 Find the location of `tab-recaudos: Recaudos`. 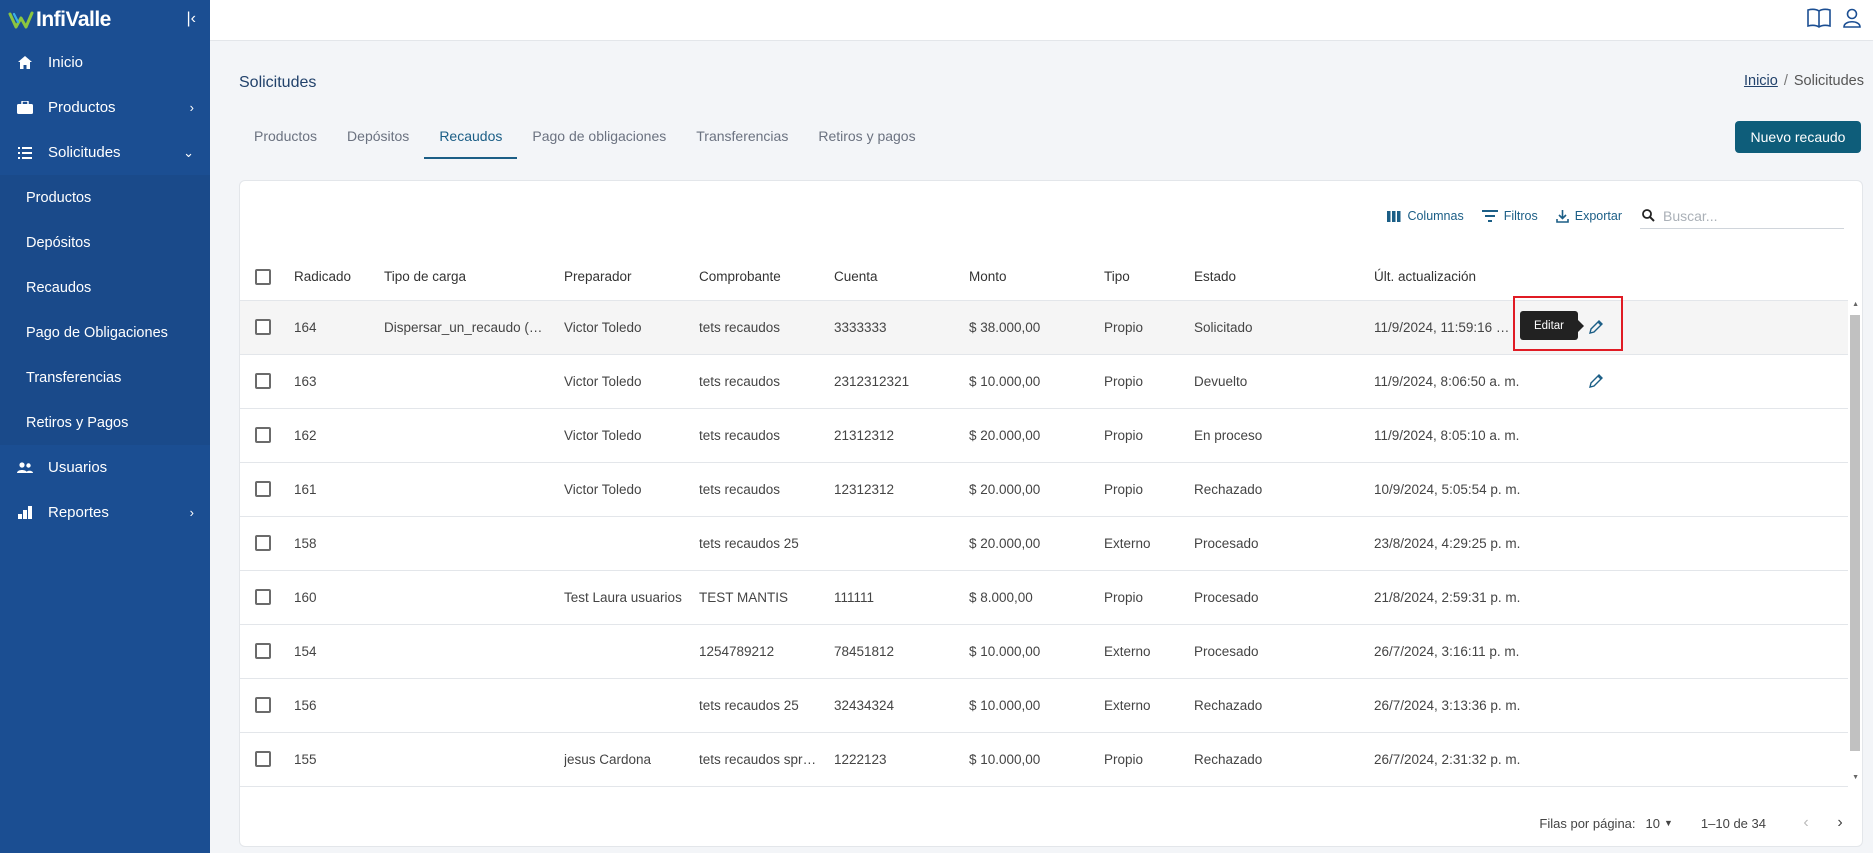

tab-recaudos: Recaudos is located at coordinates (471, 138).